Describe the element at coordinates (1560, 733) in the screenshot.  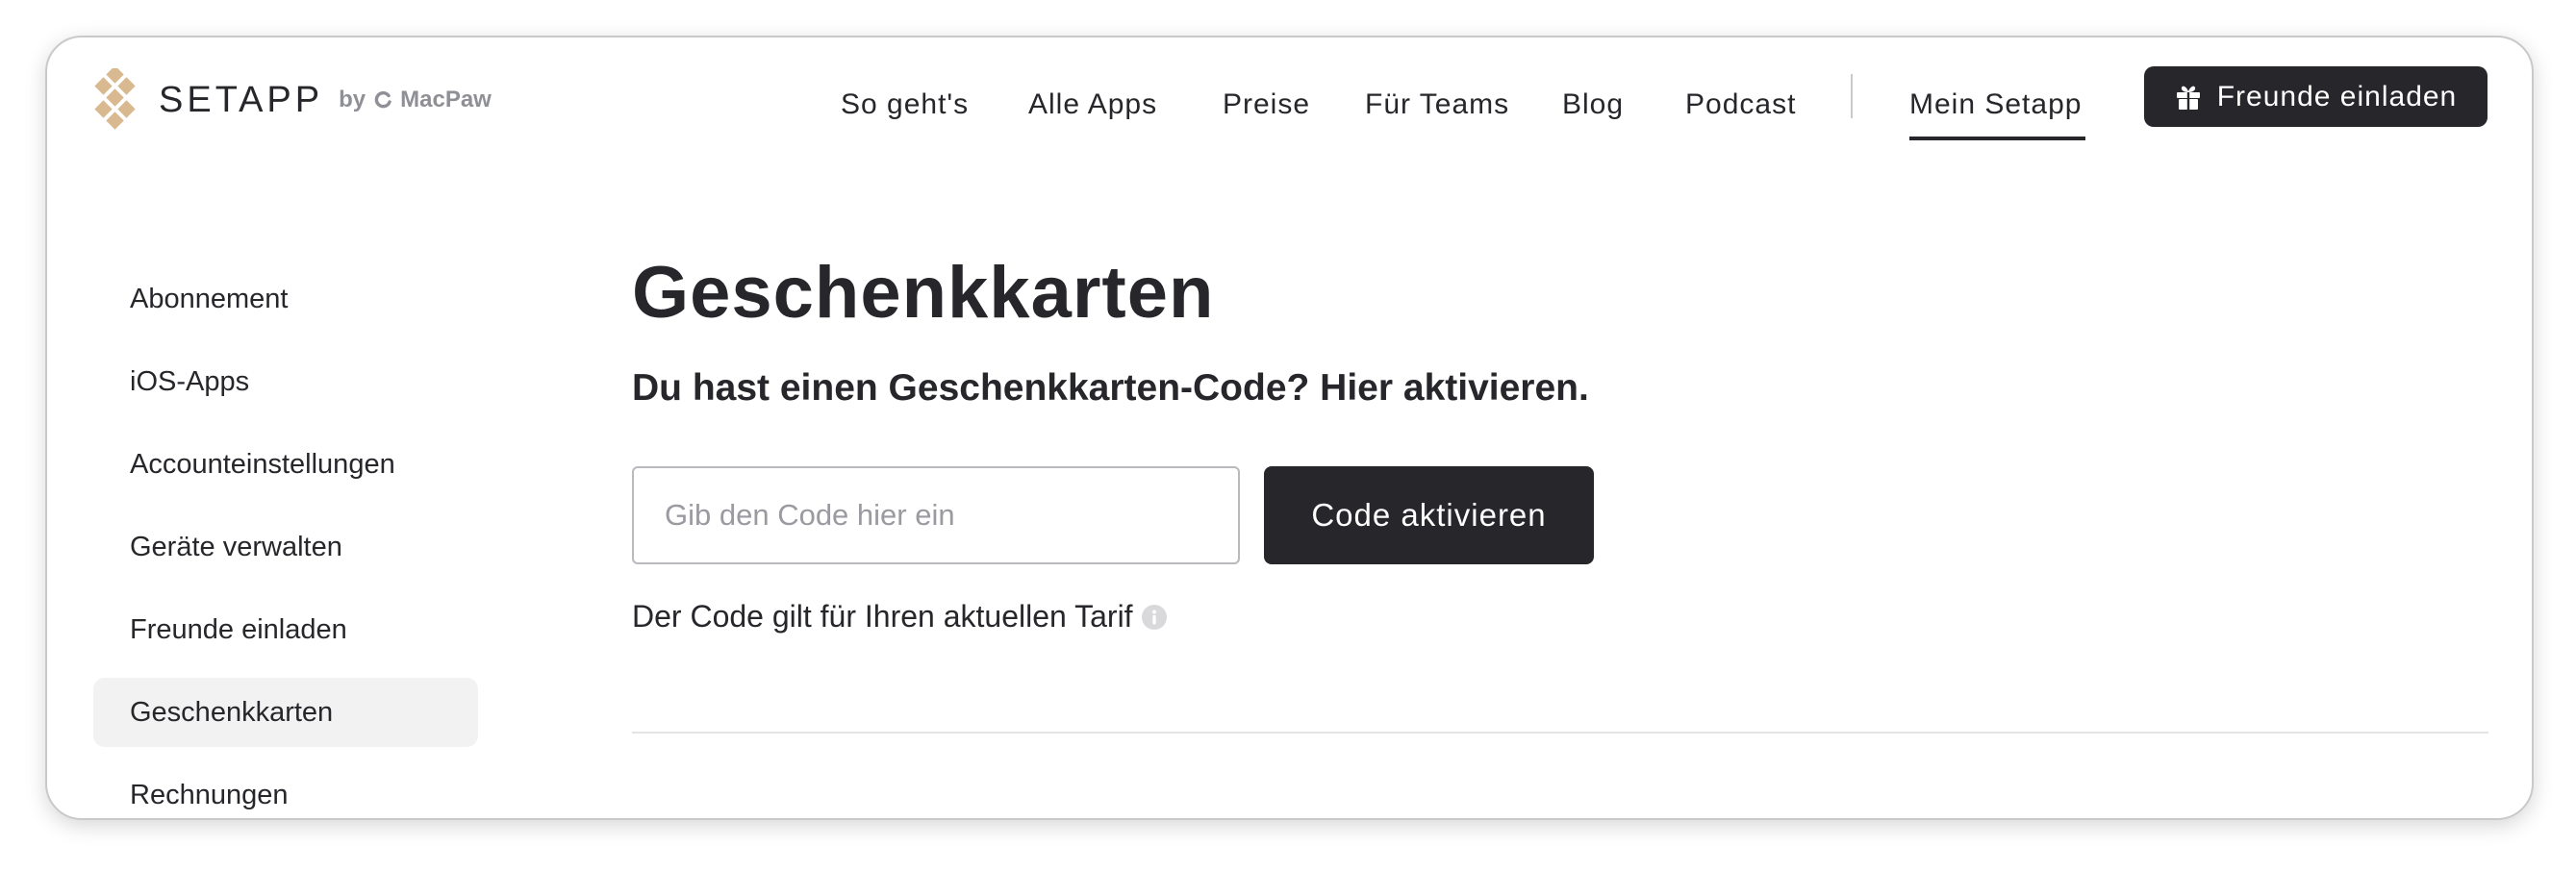
I see `section-divider` at that location.